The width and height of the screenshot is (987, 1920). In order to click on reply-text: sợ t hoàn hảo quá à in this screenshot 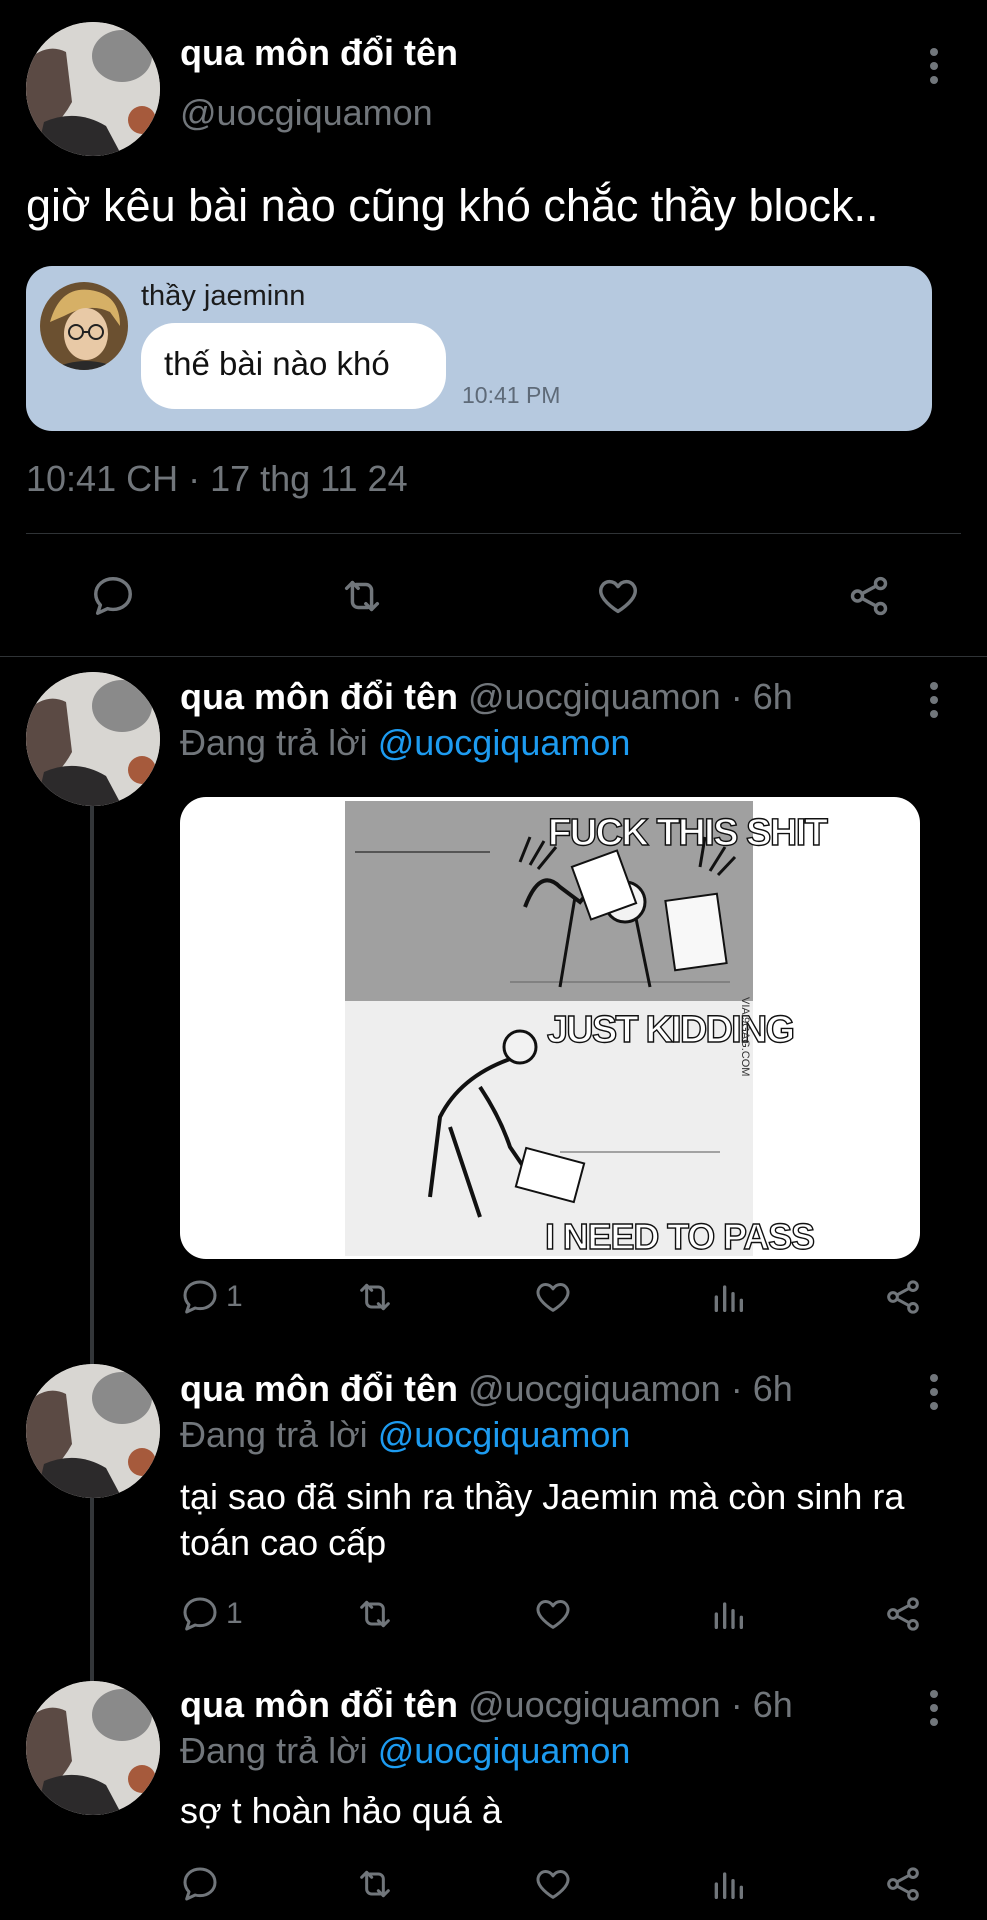, I will do `click(341, 1810)`.